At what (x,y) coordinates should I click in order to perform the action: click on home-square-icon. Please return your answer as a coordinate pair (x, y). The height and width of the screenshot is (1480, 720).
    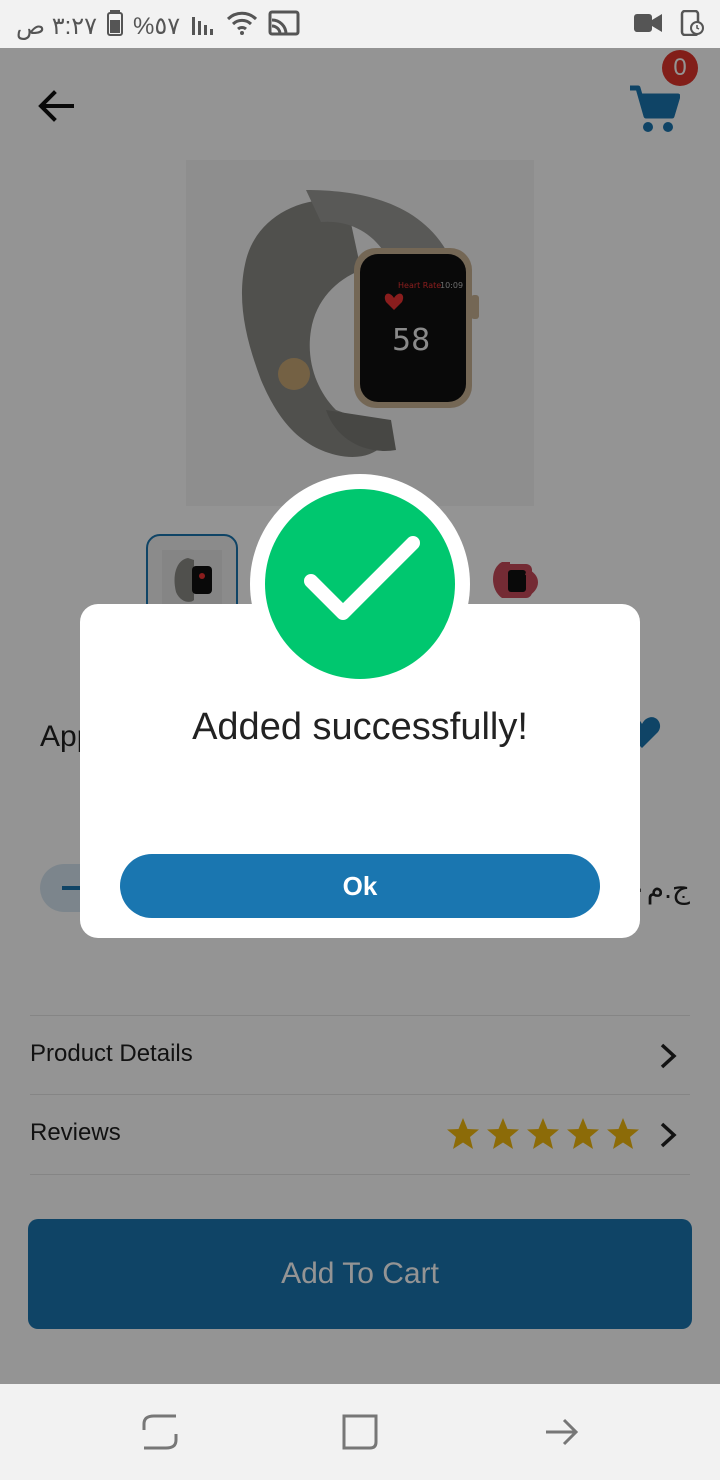
    Looking at the image, I should click on (360, 1432).